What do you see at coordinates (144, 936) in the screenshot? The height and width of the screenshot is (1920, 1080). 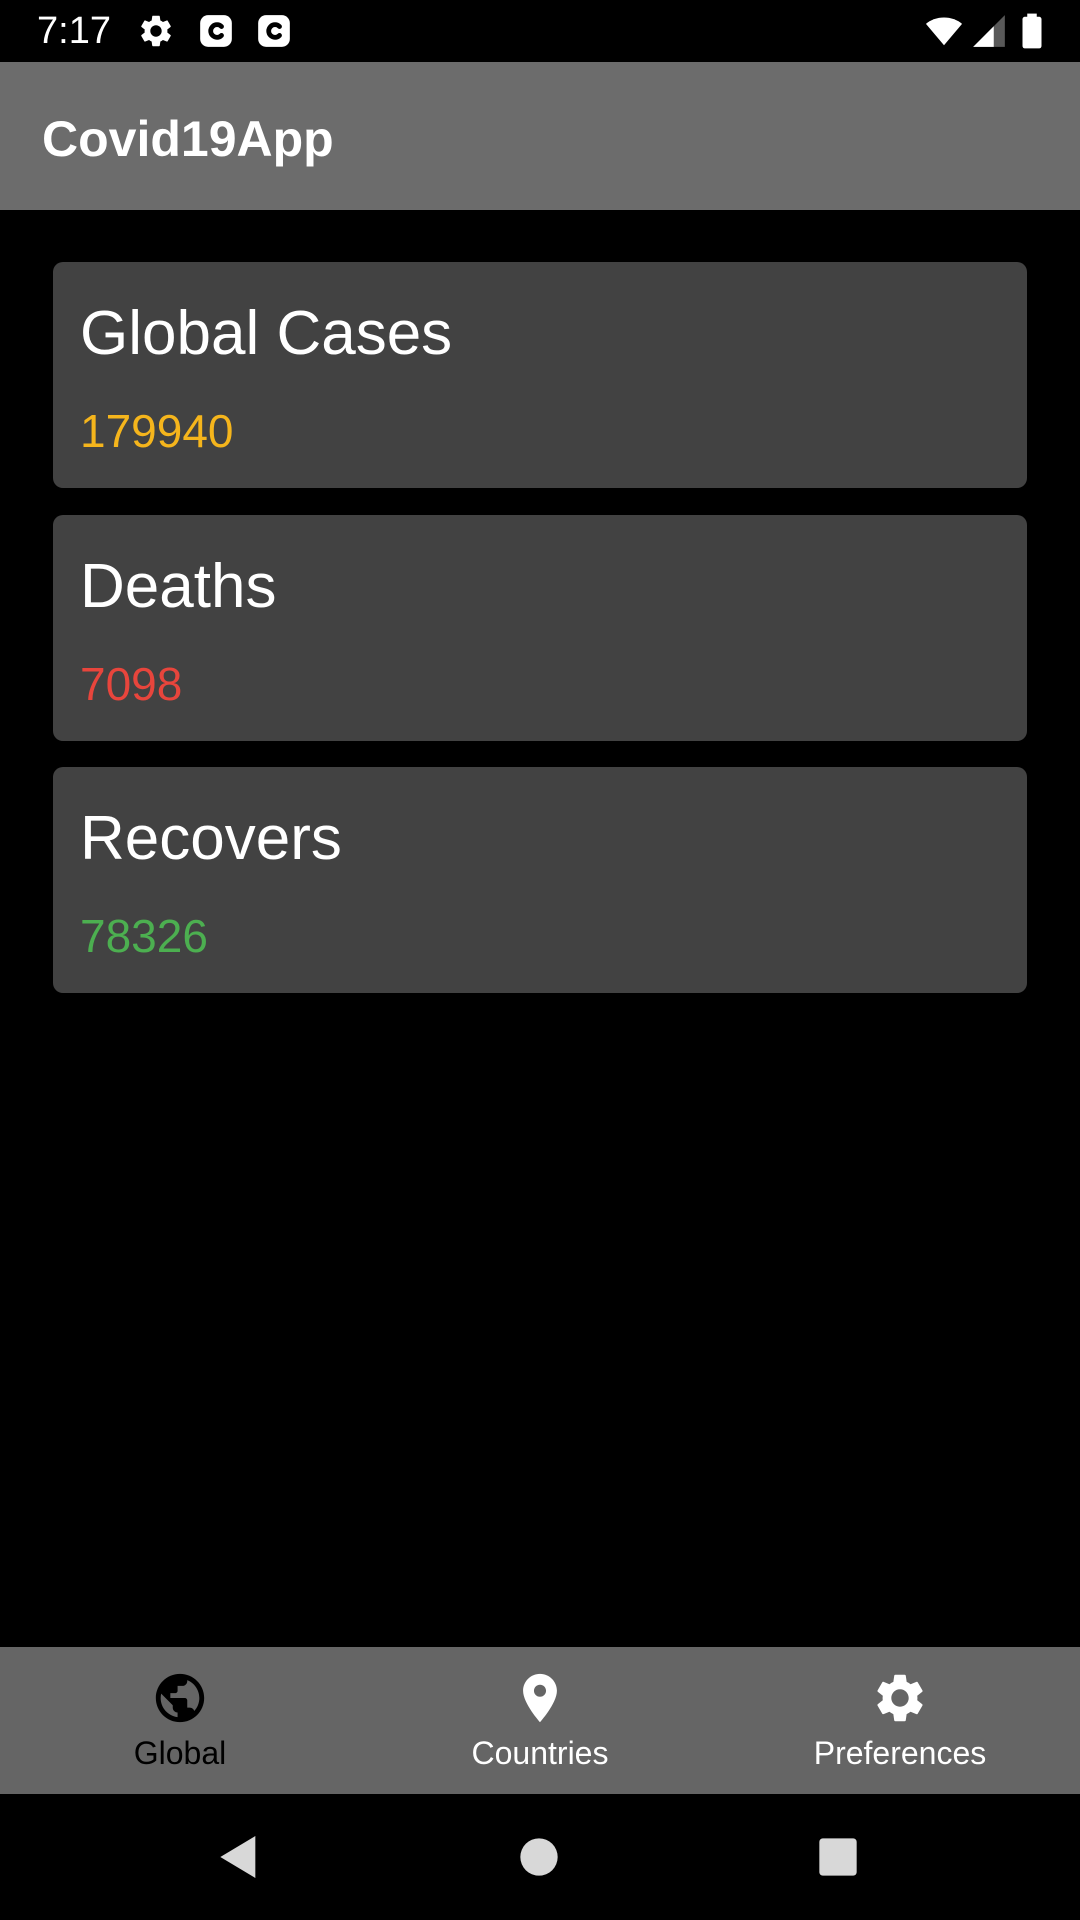 I see `recovers-value: 78326` at bounding box center [144, 936].